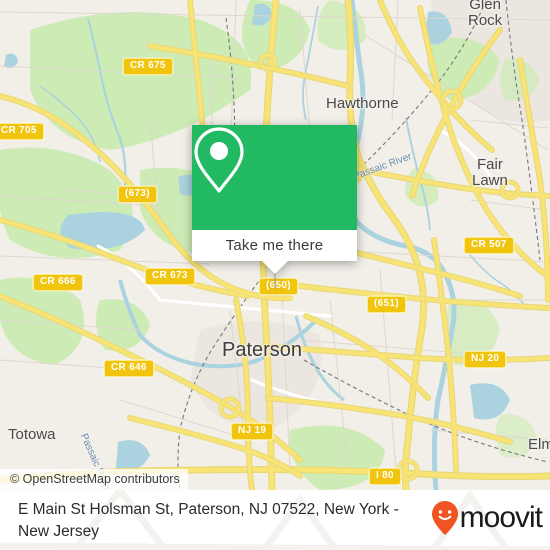 Image resolution: width=550 pixels, height=550 pixels. I want to click on take-me-there-button: Take me there, so click(274, 245).